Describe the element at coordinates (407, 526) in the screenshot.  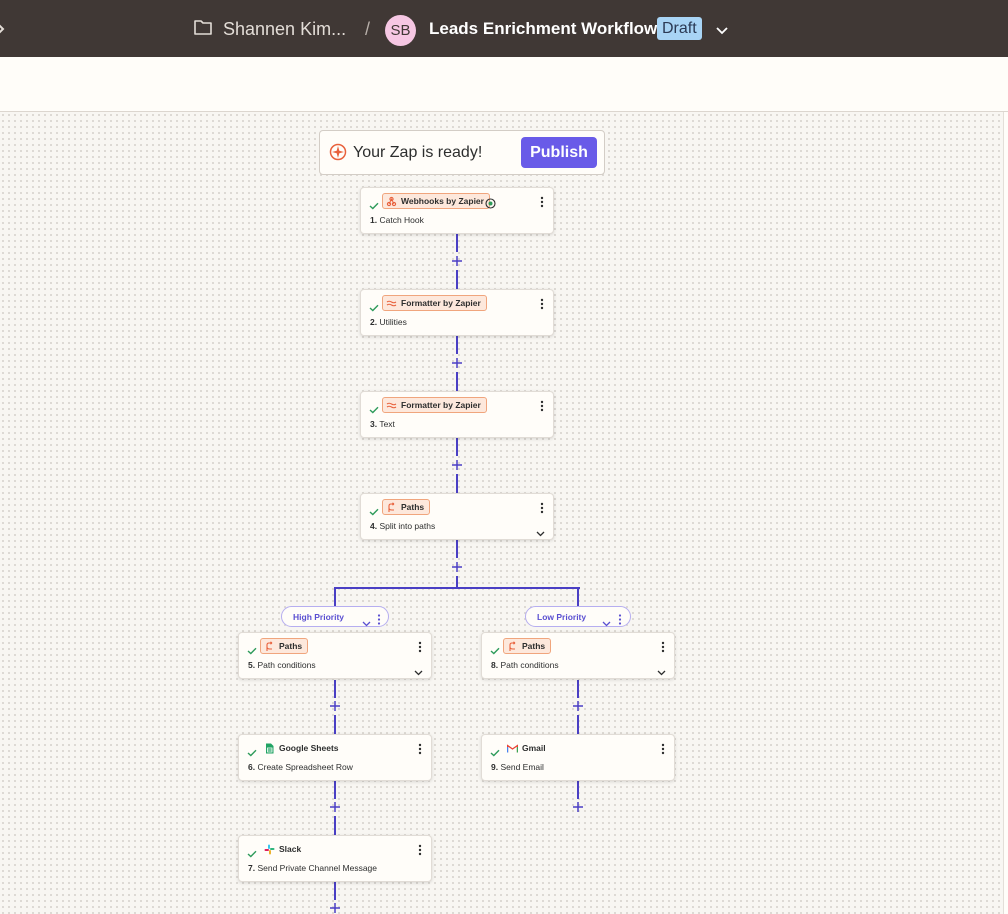
I see `step-name: Split into paths` at that location.